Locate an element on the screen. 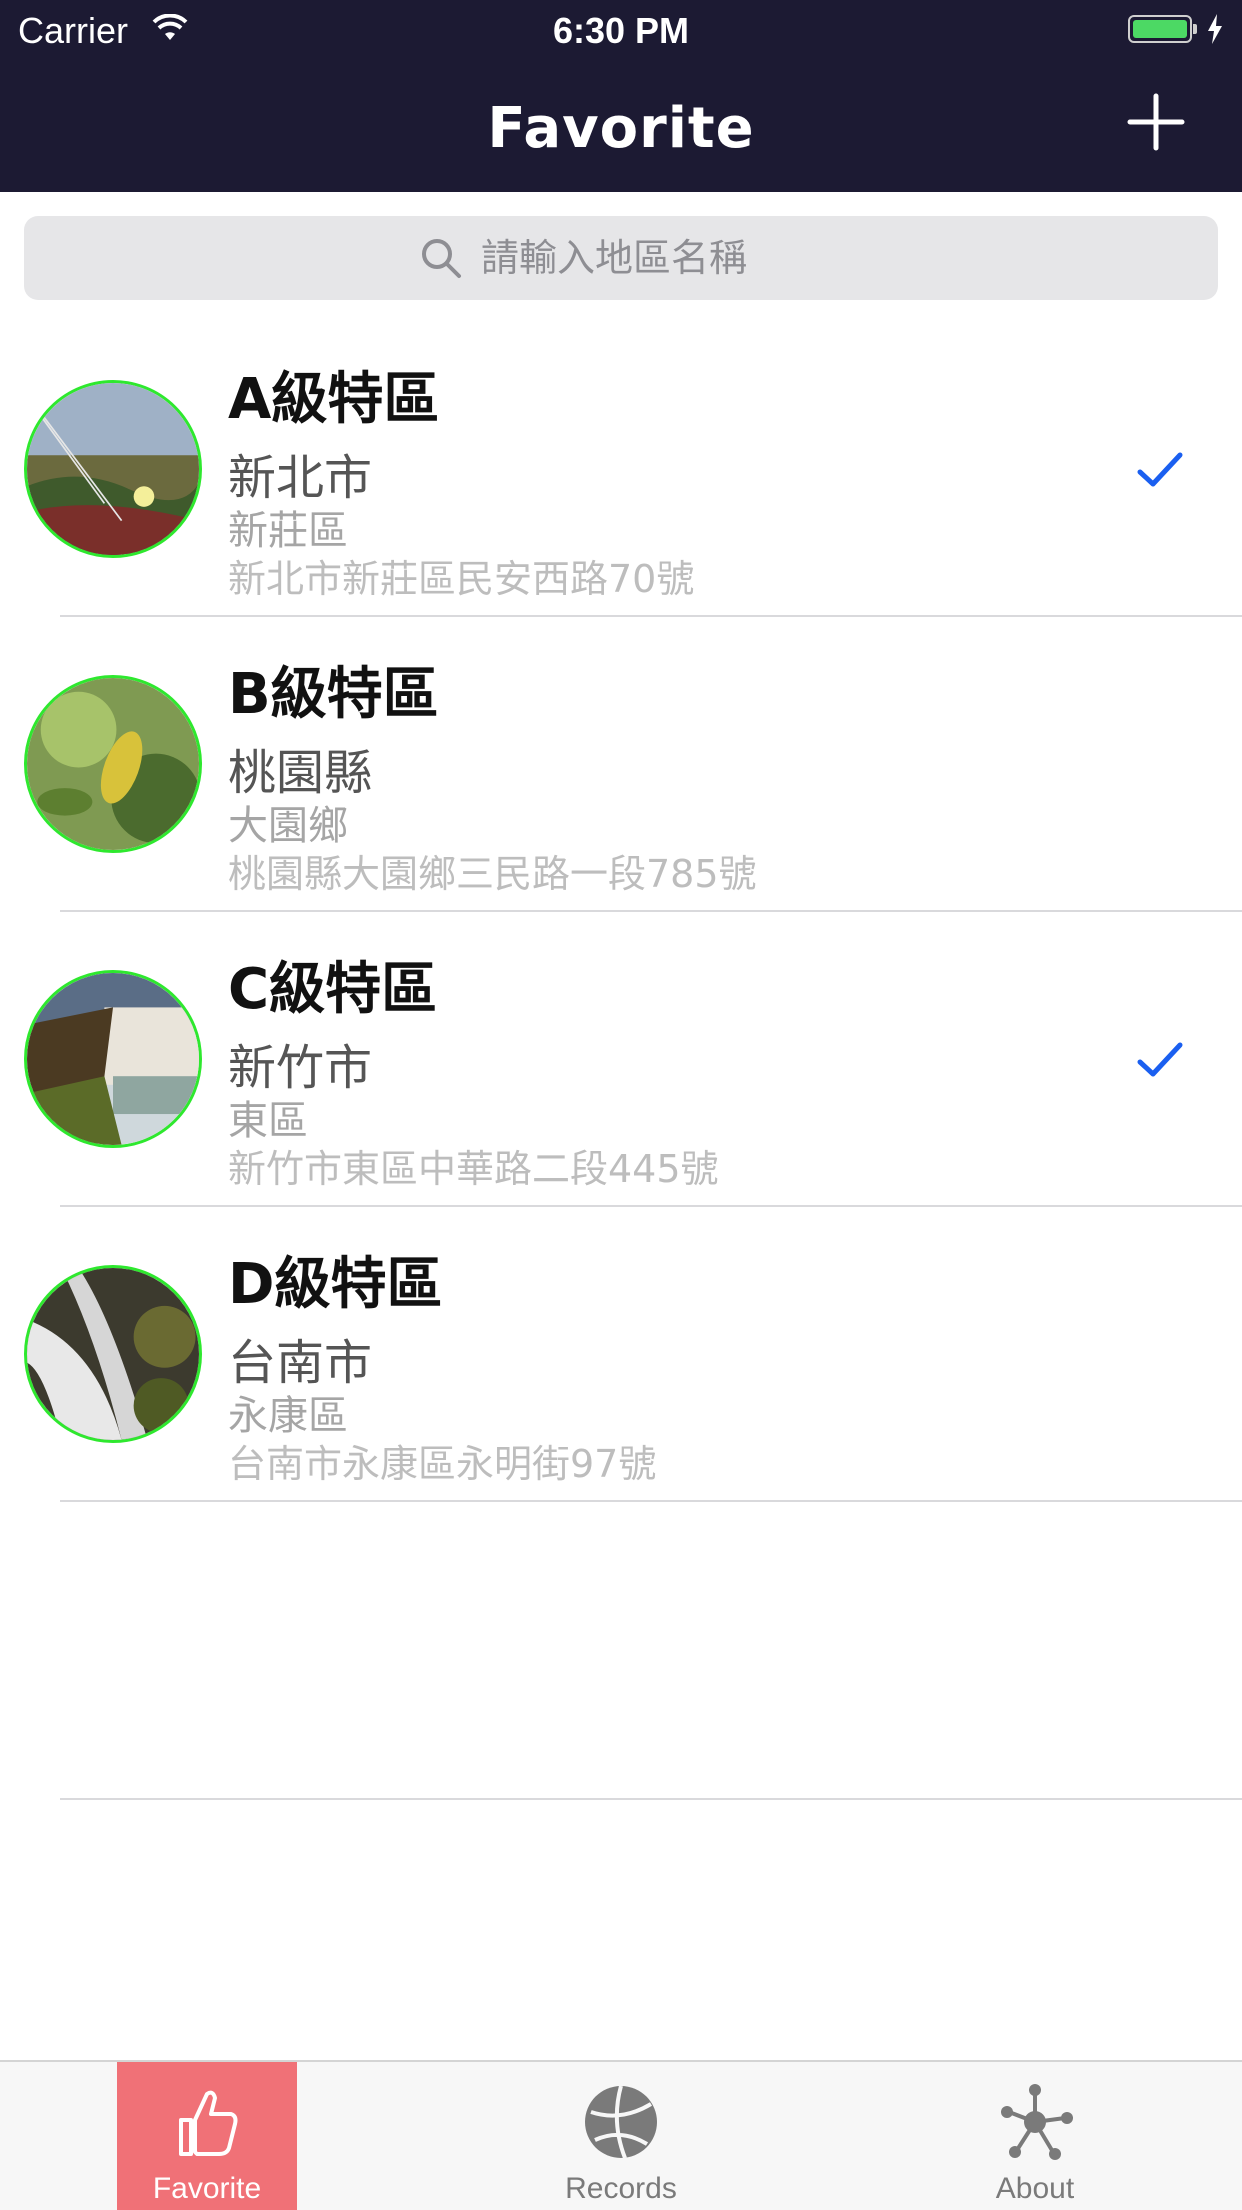 The width and height of the screenshot is (1242, 2210). search-icon is located at coordinates (441, 258).